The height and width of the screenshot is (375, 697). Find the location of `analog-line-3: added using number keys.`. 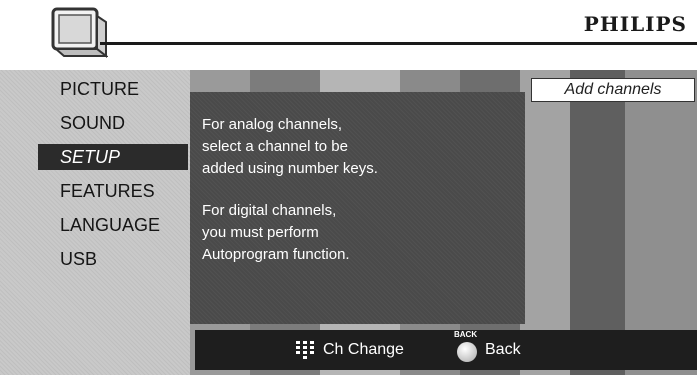

analog-line-3: added using number keys. is located at coordinates (290, 168).